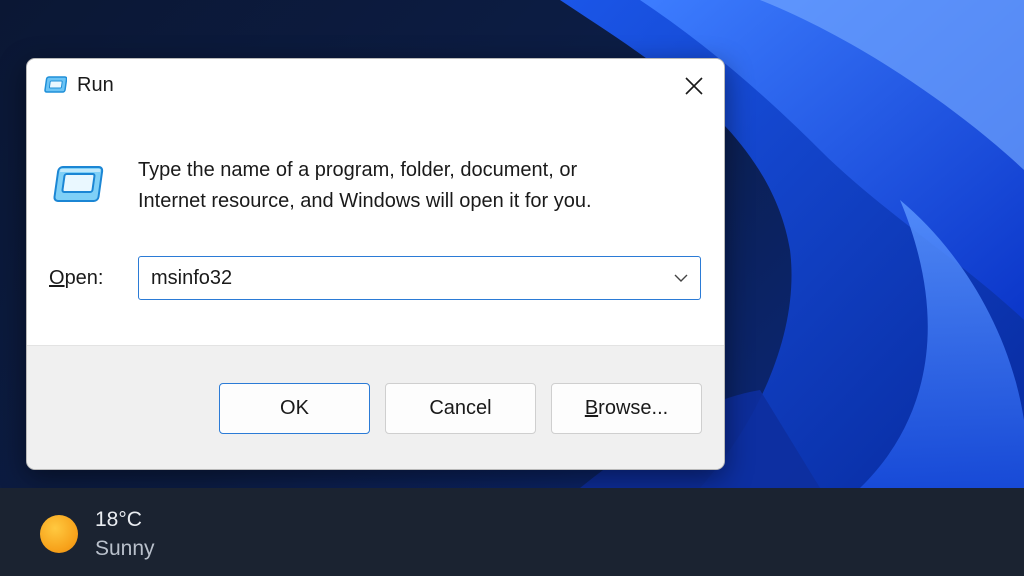 This screenshot has height=576, width=1024. What do you see at coordinates (118, 520) in the screenshot?
I see `weather-temperature: 18°C` at bounding box center [118, 520].